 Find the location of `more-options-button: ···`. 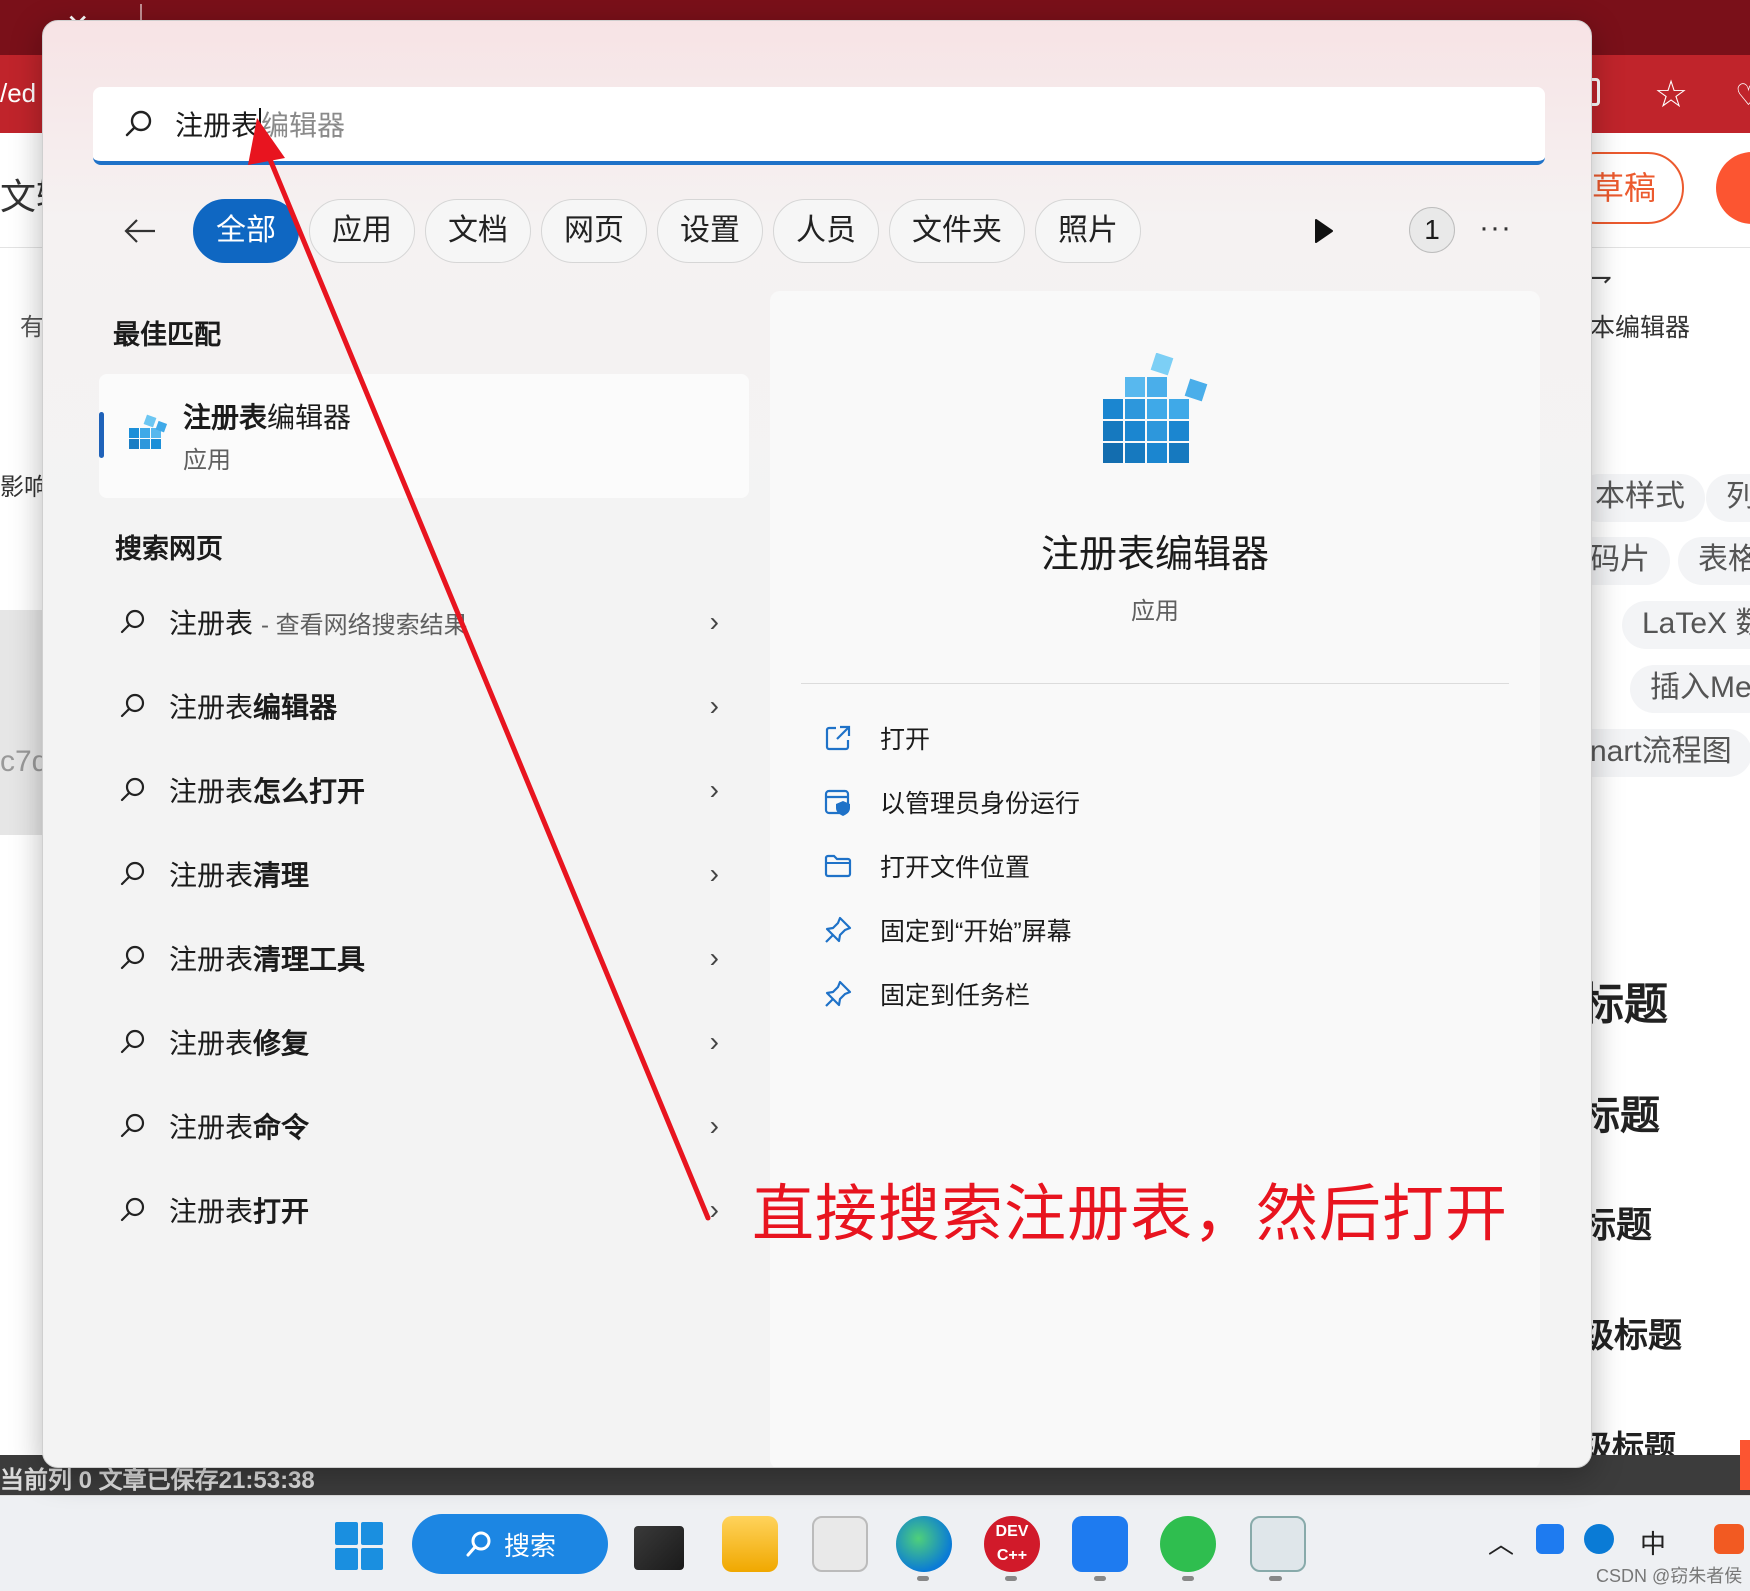

more-options-button: ··· is located at coordinates (1495, 228).